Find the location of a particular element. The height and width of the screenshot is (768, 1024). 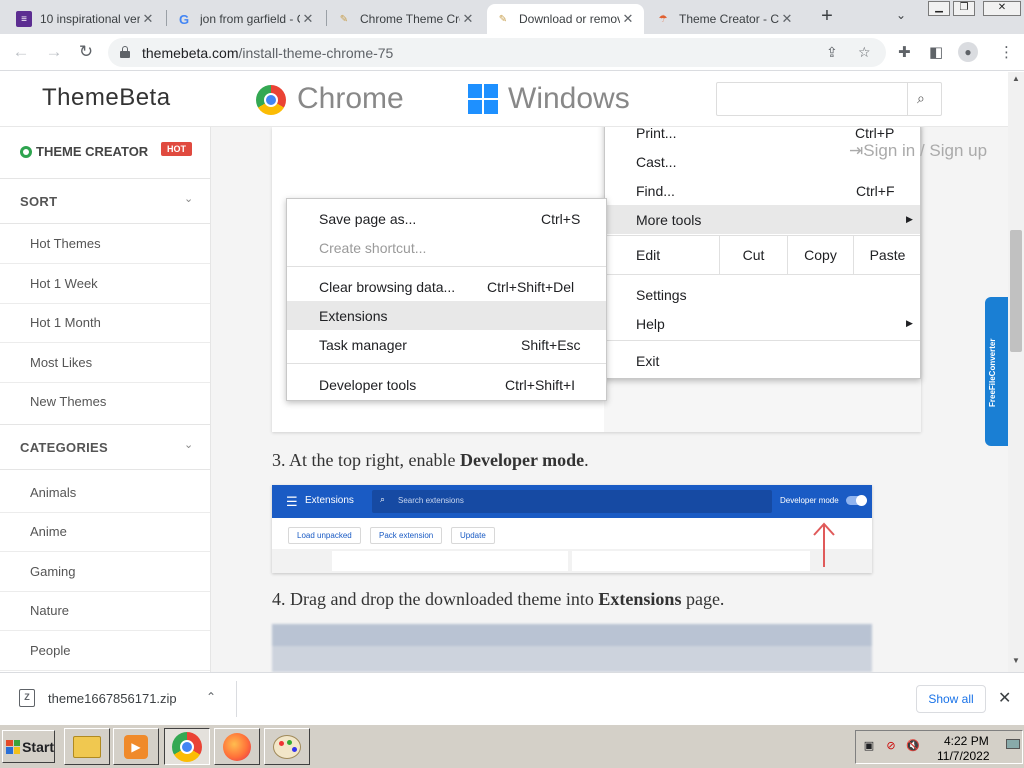

start-button: Start is located at coordinates (28, 746).